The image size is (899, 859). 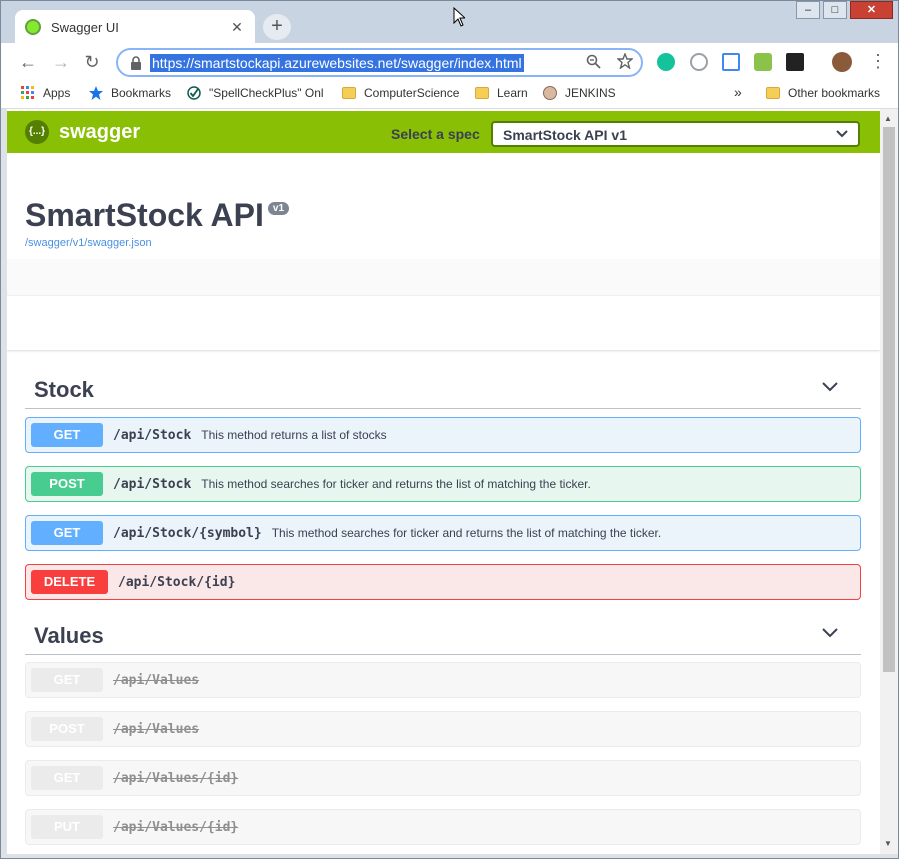 I want to click on new-tab-button: +, so click(x=277, y=27).